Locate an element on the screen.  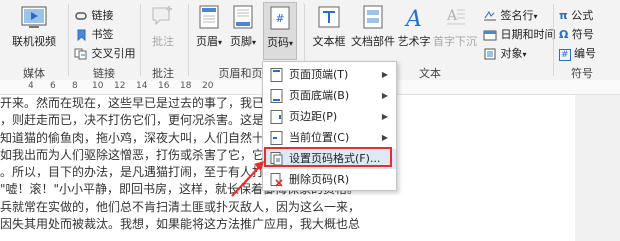
signature-line-dropdown-arrow: ▾ is located at coordinates (535, 16).